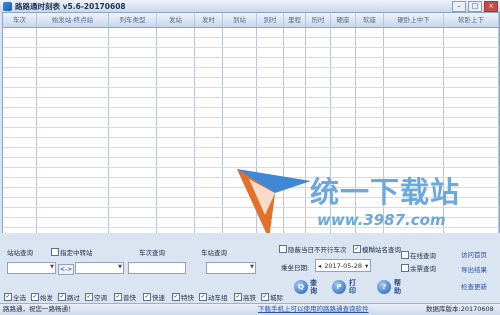 Image resolution: width=500 pixels, height=315 pixels. Describe the element at coordinates (20, 20) in the screenshot. I see `col-header-train: 车次` at that location.